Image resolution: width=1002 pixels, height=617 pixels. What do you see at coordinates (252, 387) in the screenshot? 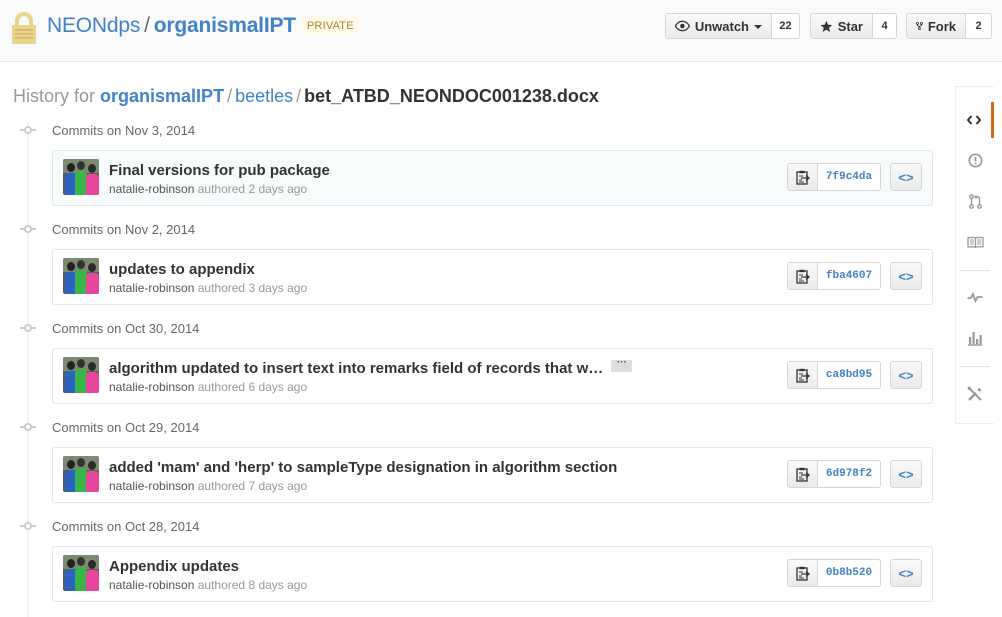
I see `commit-authored-time: authored 6 days ago` at bounding box center [252, 387].